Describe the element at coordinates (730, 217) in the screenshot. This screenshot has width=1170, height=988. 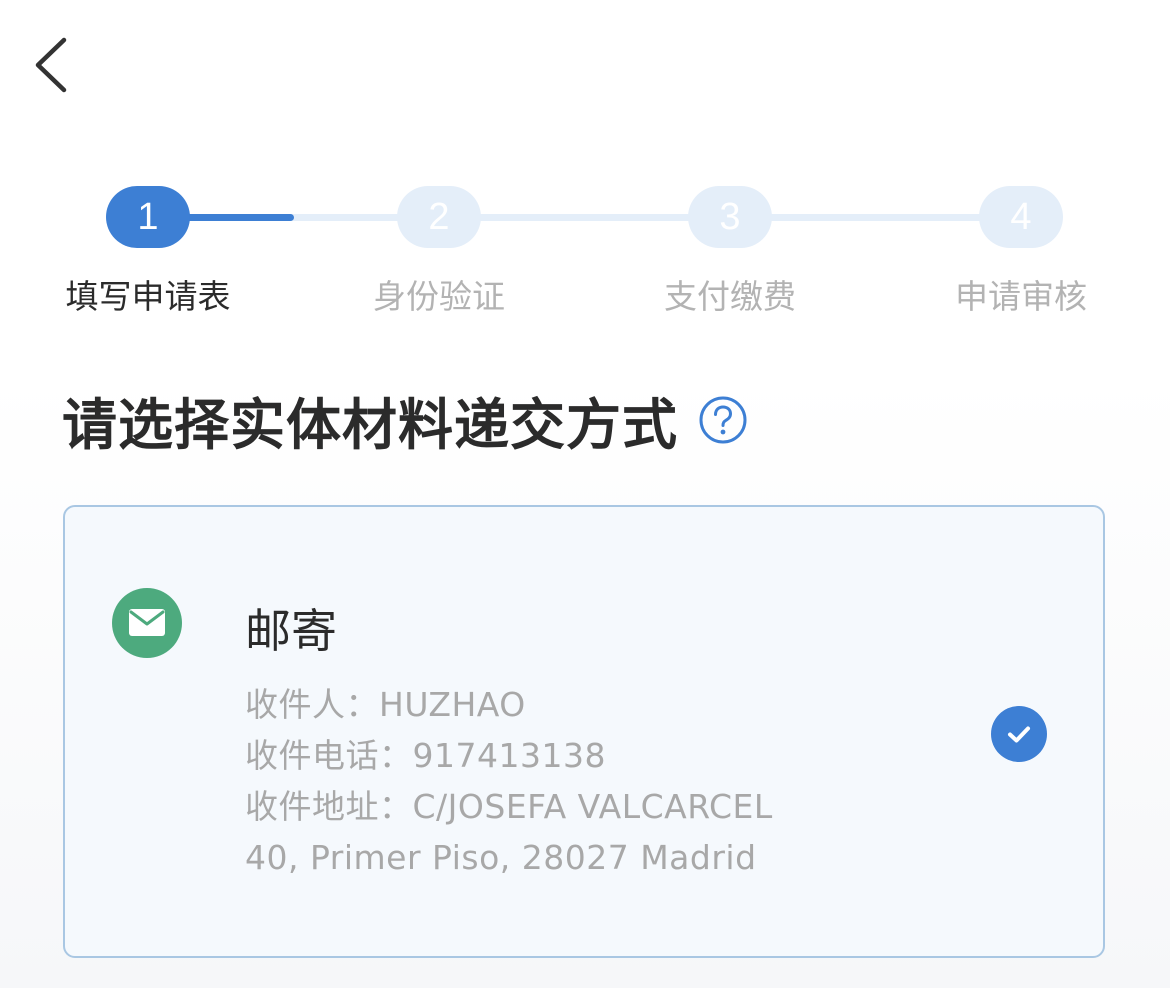
I see `step-number: 3` at that location.